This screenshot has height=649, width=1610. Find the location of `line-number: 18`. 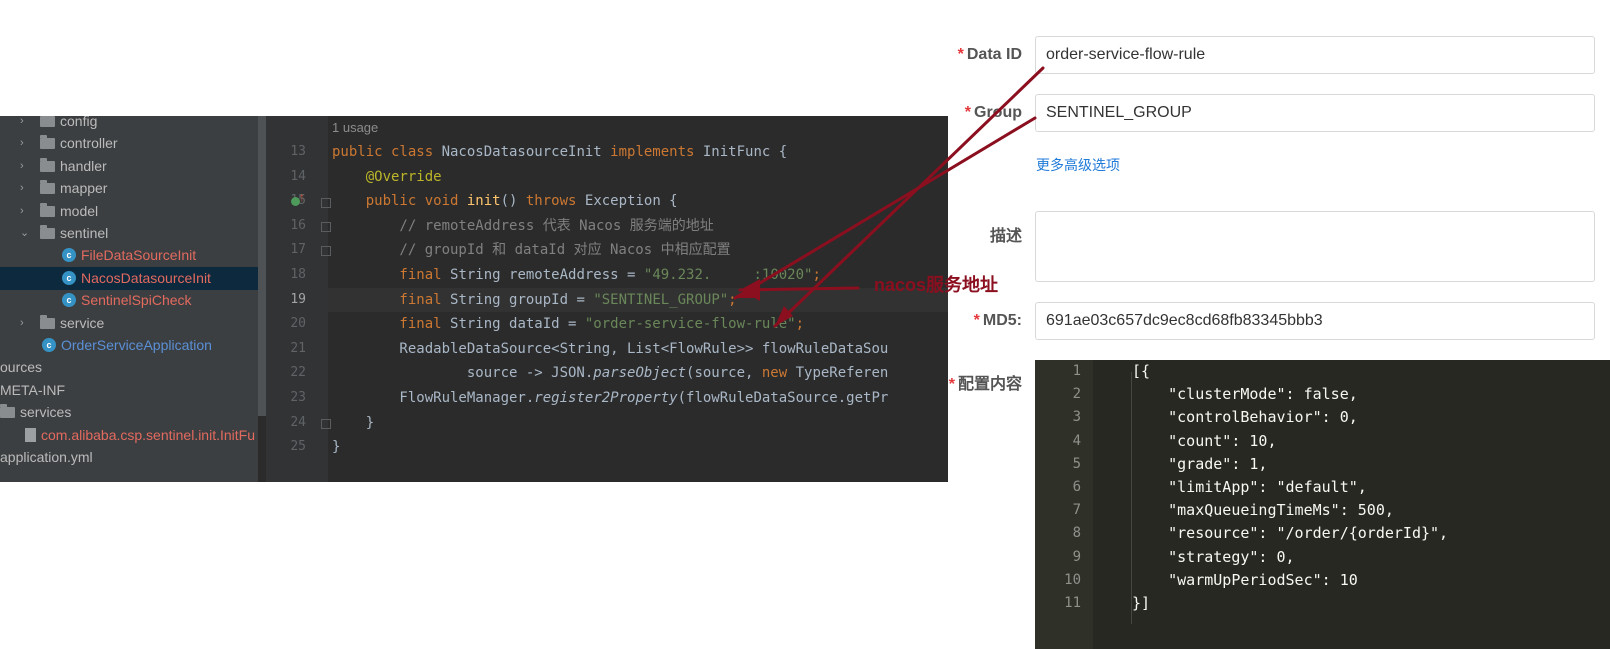

line-number: 18 is located at coordinates (298, 274).